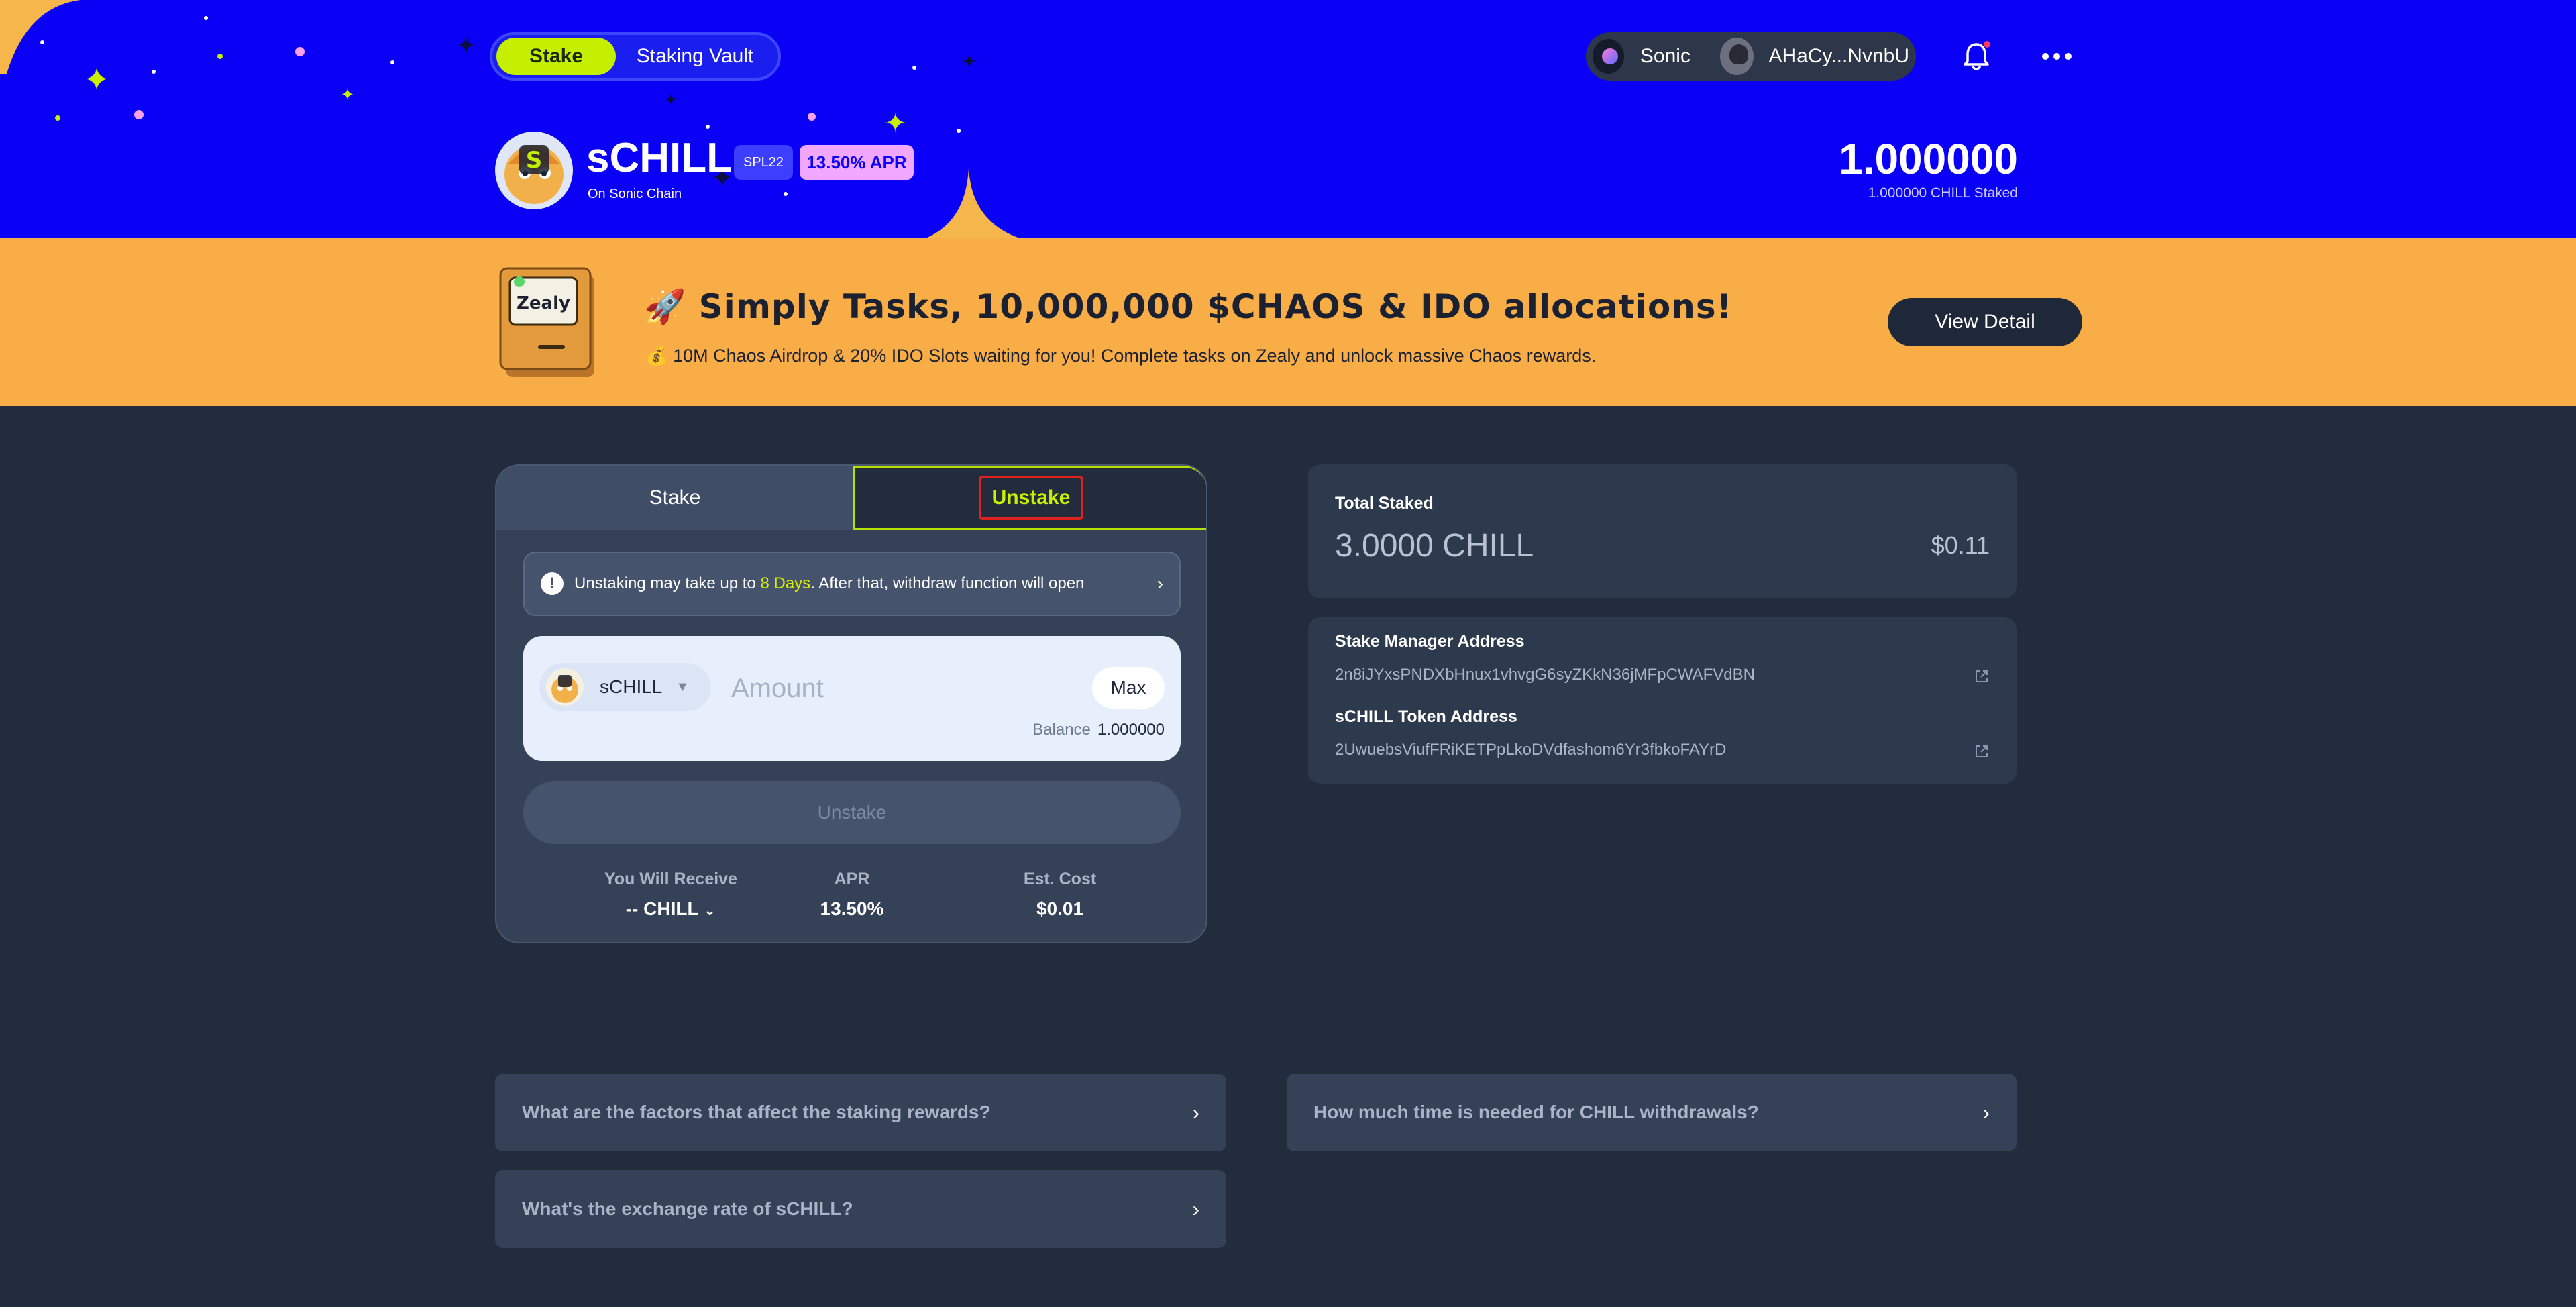 The width and height of the screenshot is (2576, 1307). I want to click on schill-token-icon, so click(565, 687).